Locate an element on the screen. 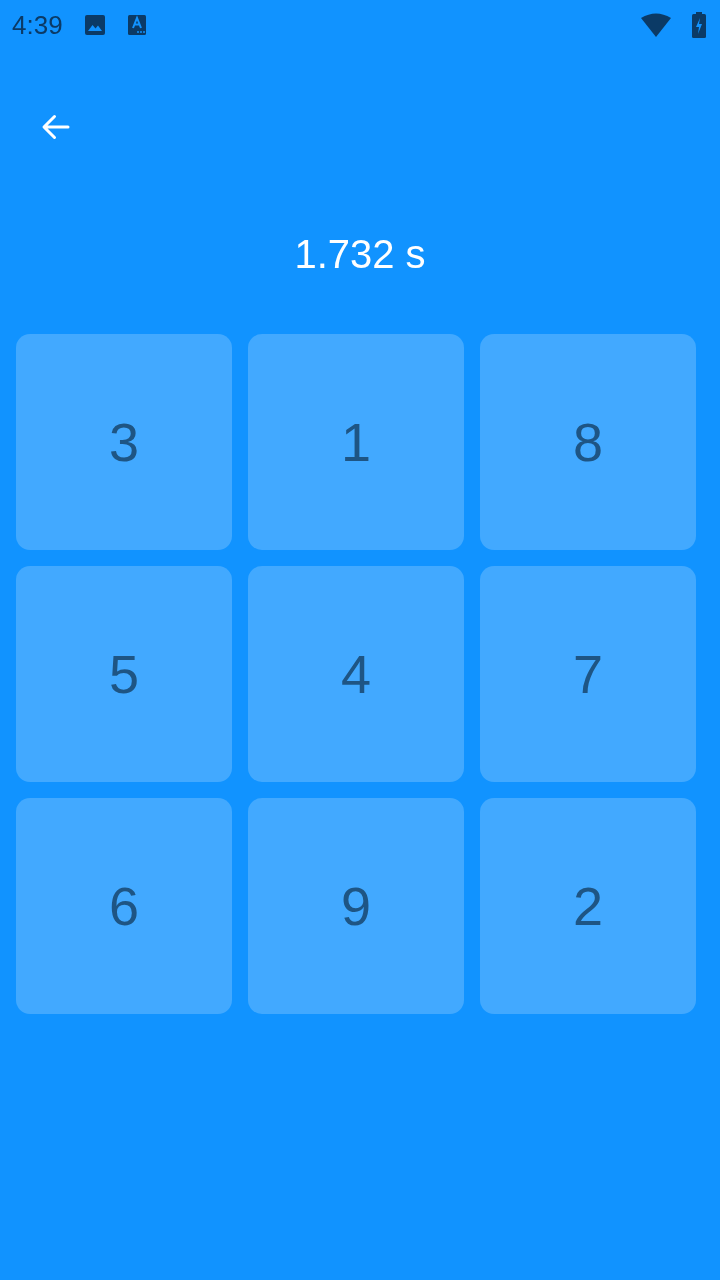  image-icon is located at coordinates (94, 25).